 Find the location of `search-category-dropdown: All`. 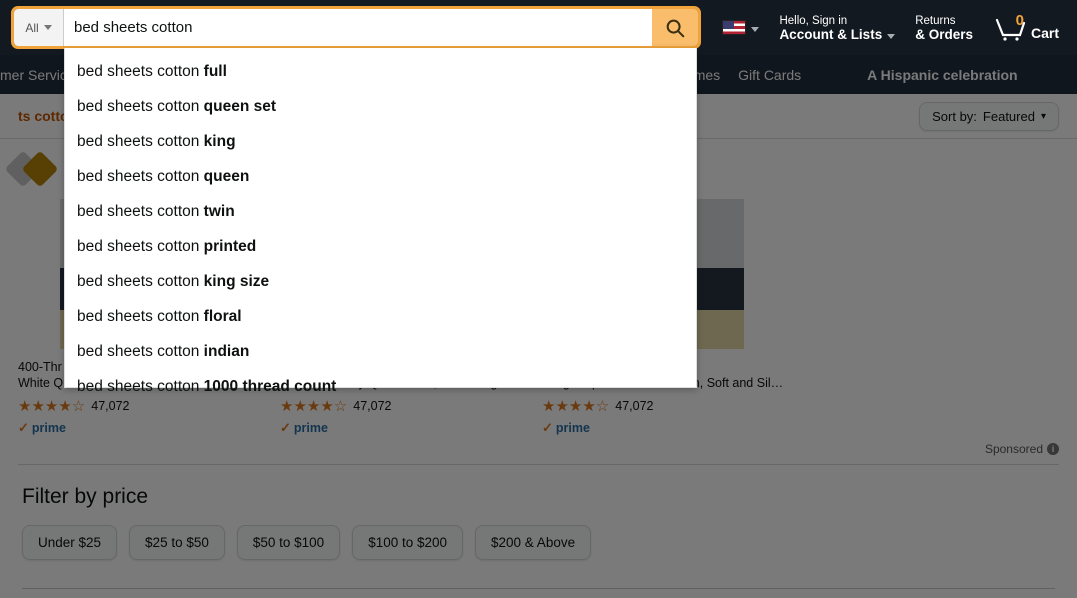

search-category-dropdown: All is located at coordinates (39, 27).